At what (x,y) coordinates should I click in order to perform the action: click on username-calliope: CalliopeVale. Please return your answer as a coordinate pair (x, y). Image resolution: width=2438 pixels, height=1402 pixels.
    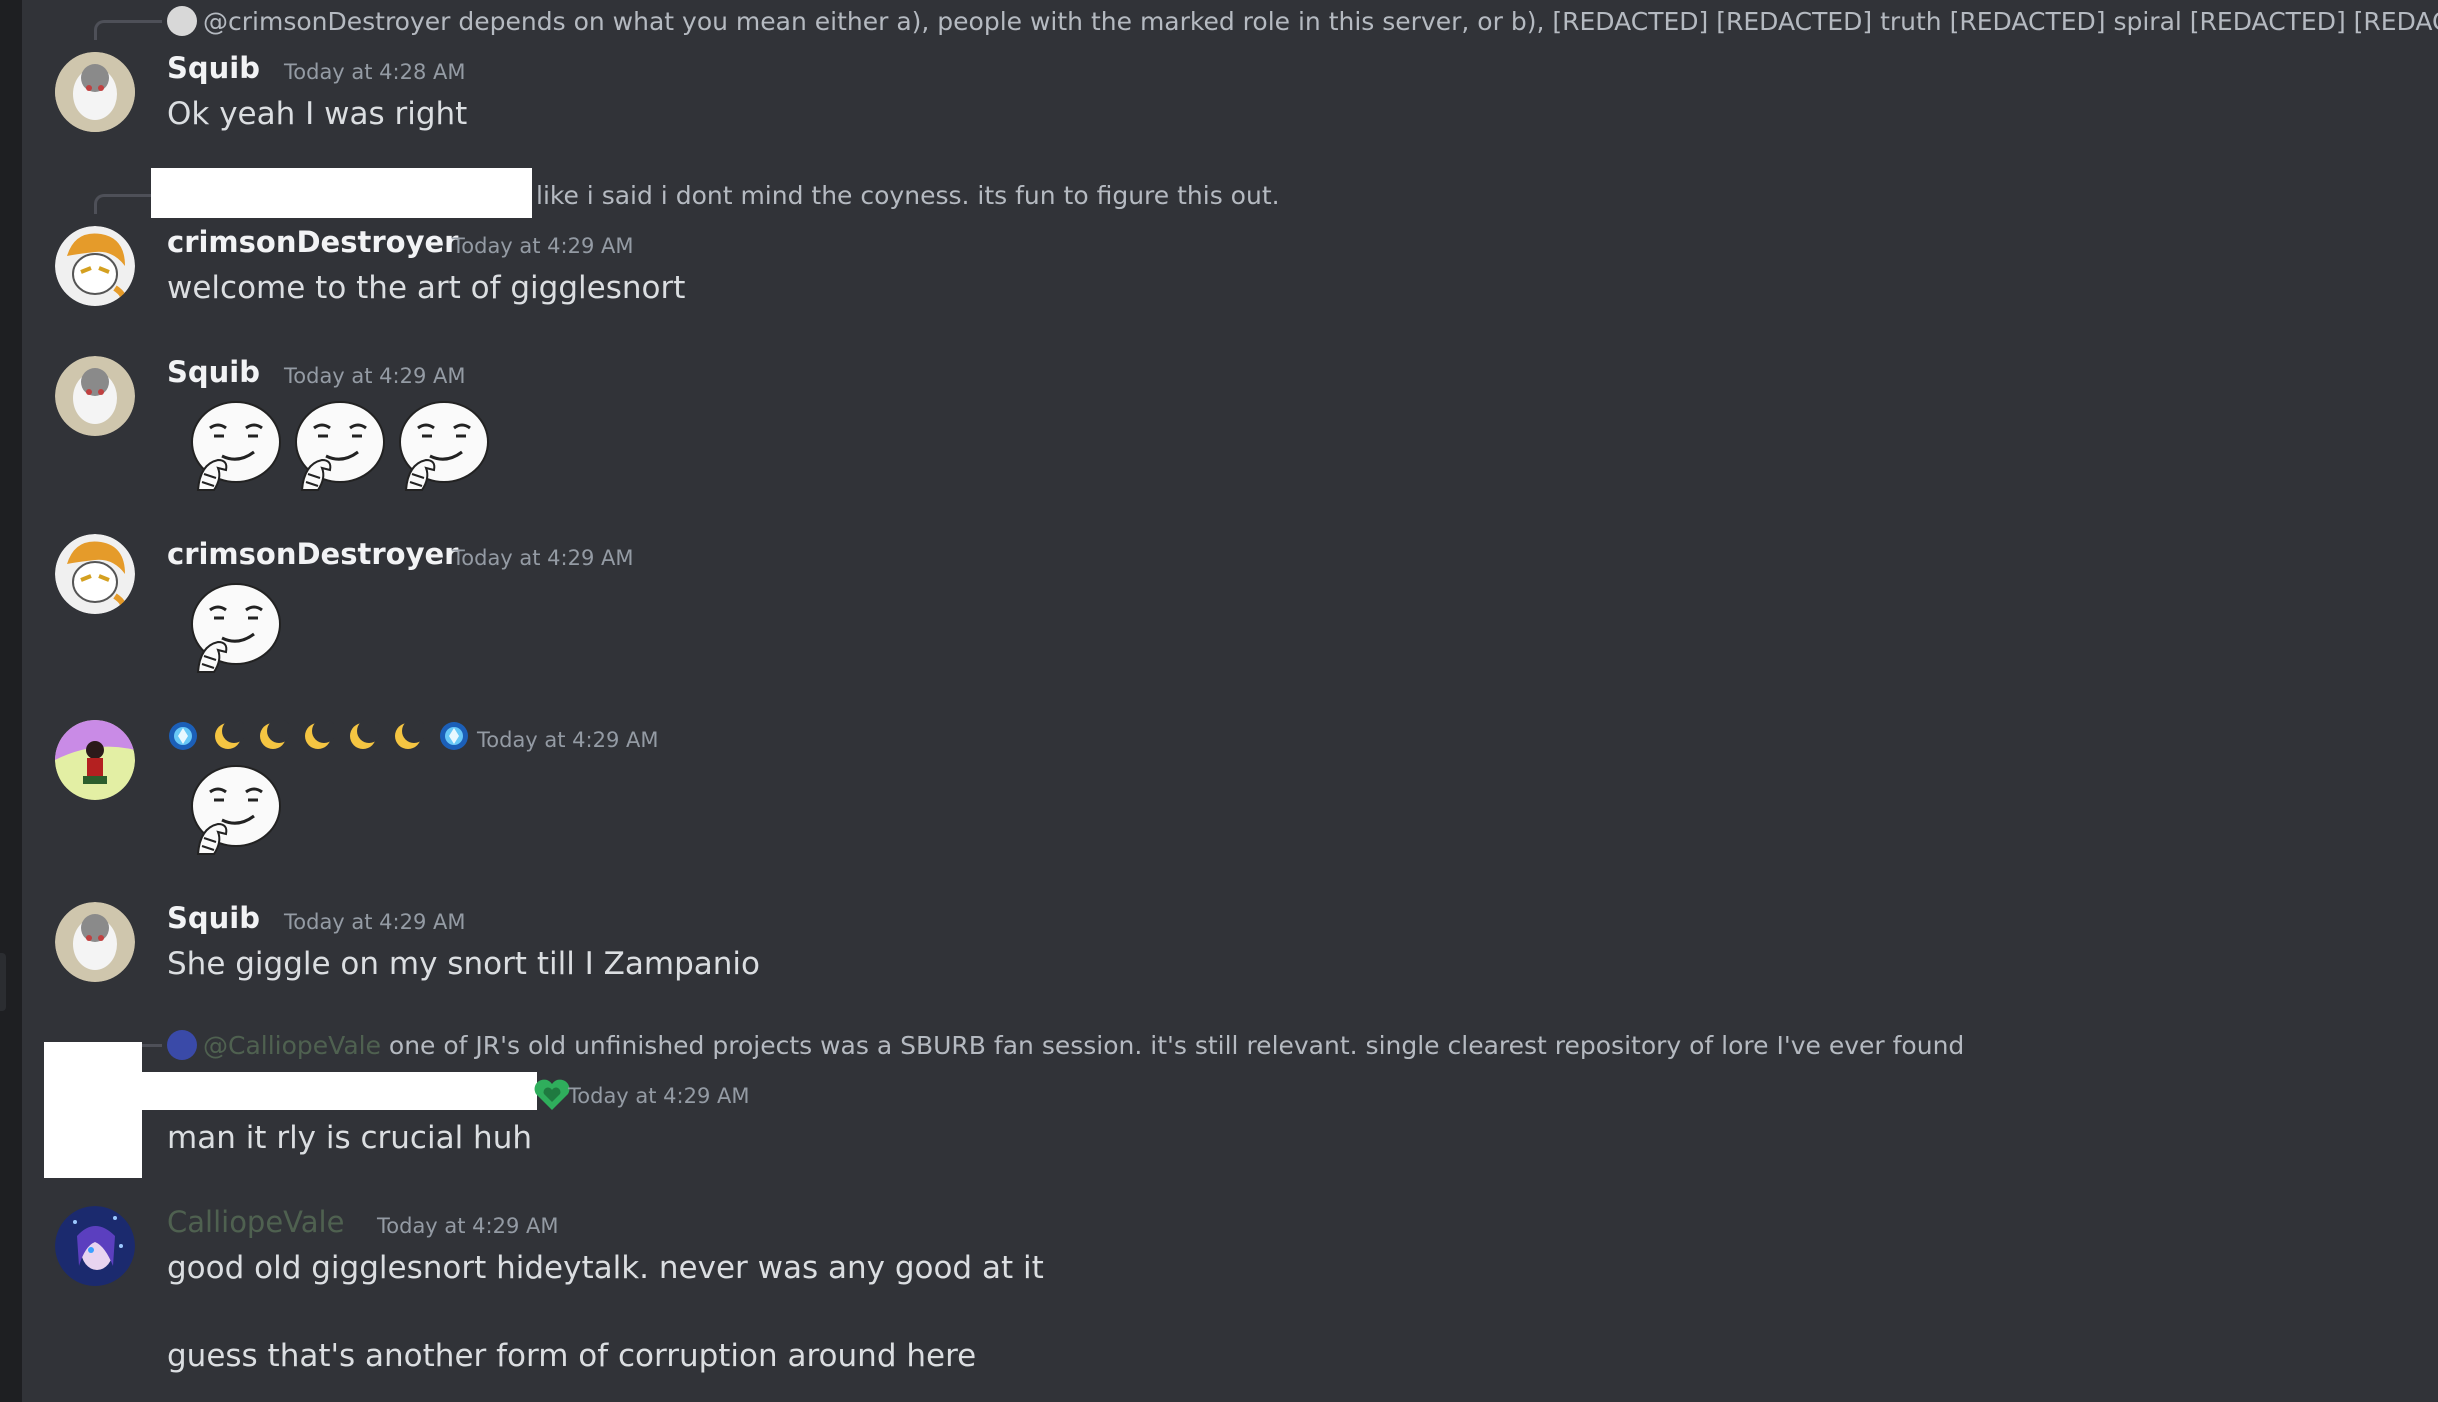
    Looking at the image, I should click on (255, 1222).